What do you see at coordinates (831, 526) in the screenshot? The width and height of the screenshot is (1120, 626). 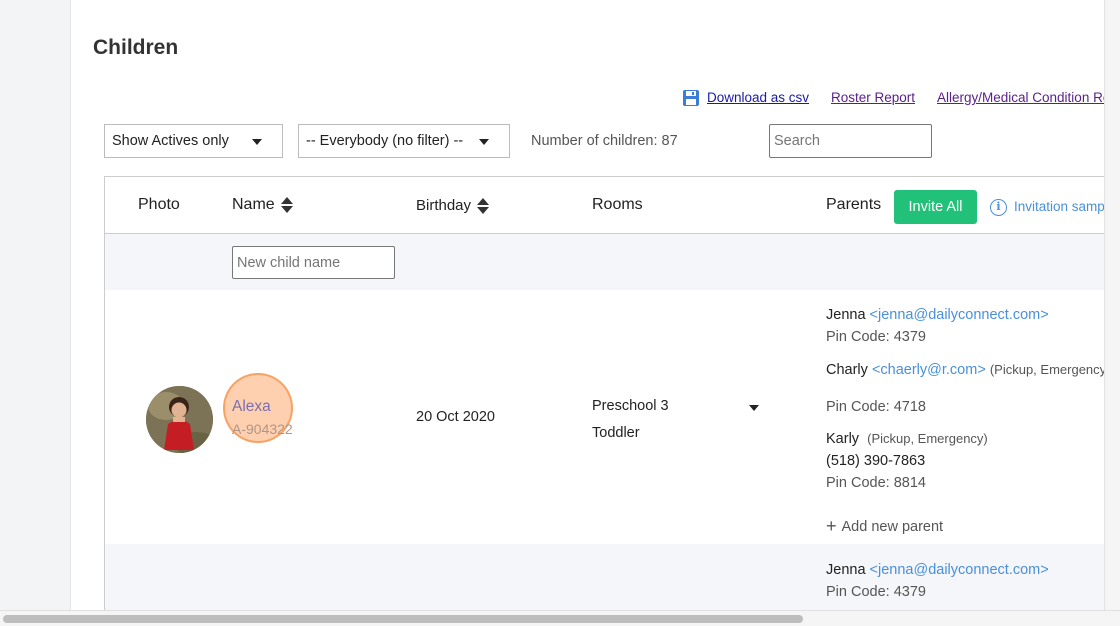 I see `plus-icon: +` at bounding box center [831, 526].